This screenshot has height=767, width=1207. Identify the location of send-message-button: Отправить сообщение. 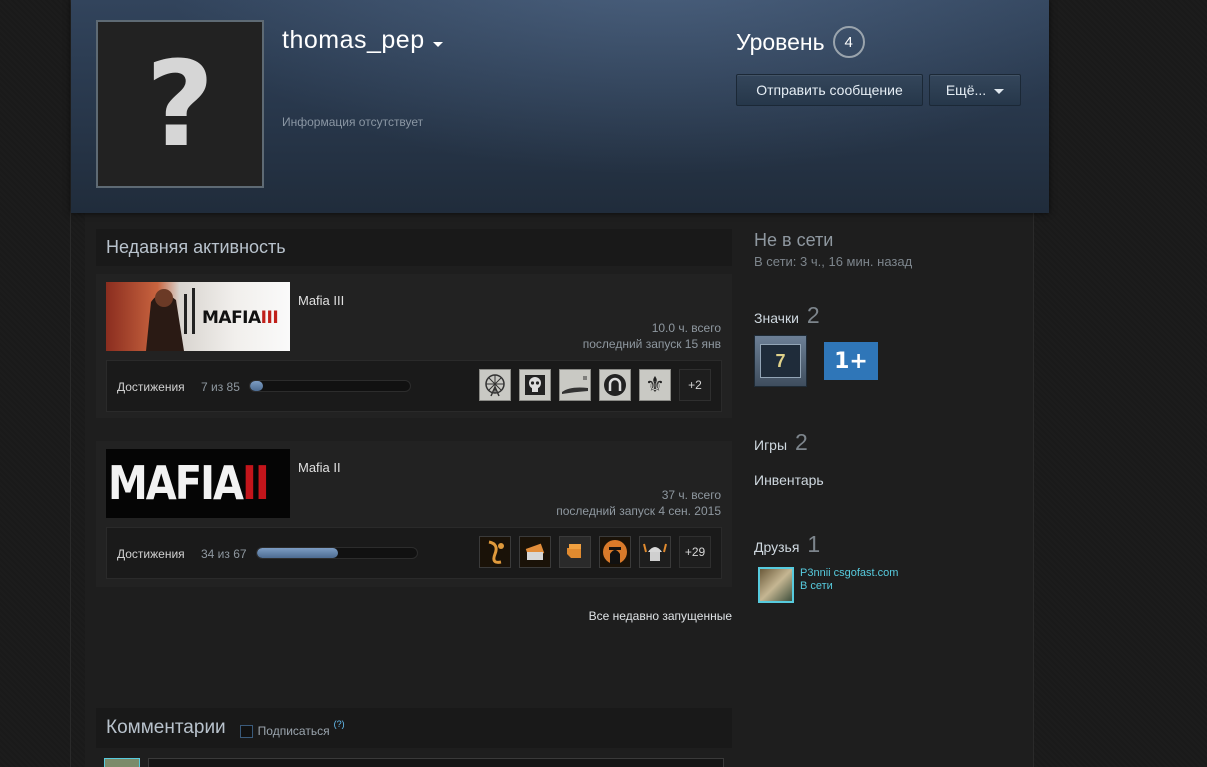
(829, 90).